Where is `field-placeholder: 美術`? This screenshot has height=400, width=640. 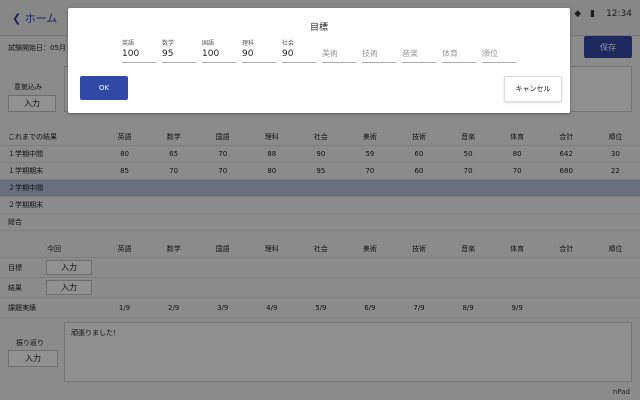 field-placeholder: 美術 is located at coordinates (339, 54).